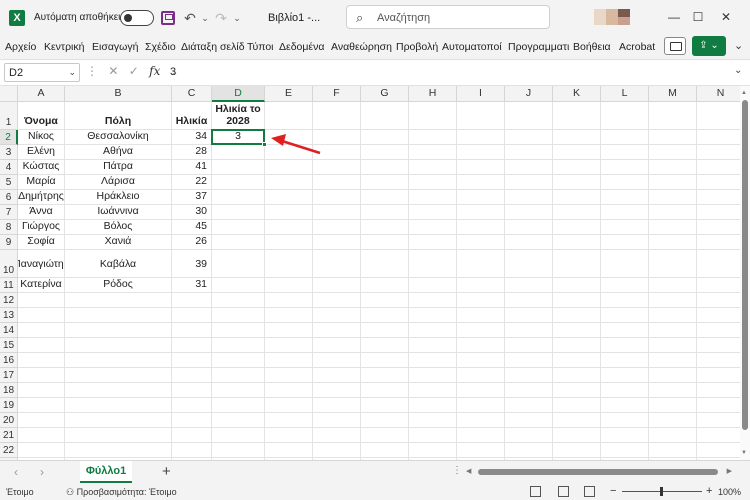 This screenshot has width=750, height=500. I want to click on row-header: 9, so click(9, 242).